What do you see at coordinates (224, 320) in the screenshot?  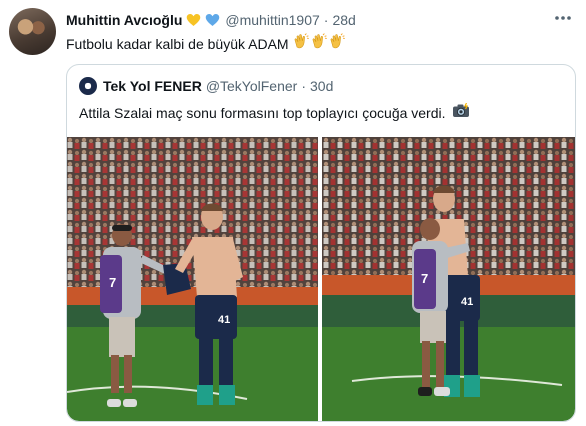 I see `player-number-left: 41` at bounding box center [224, 320].